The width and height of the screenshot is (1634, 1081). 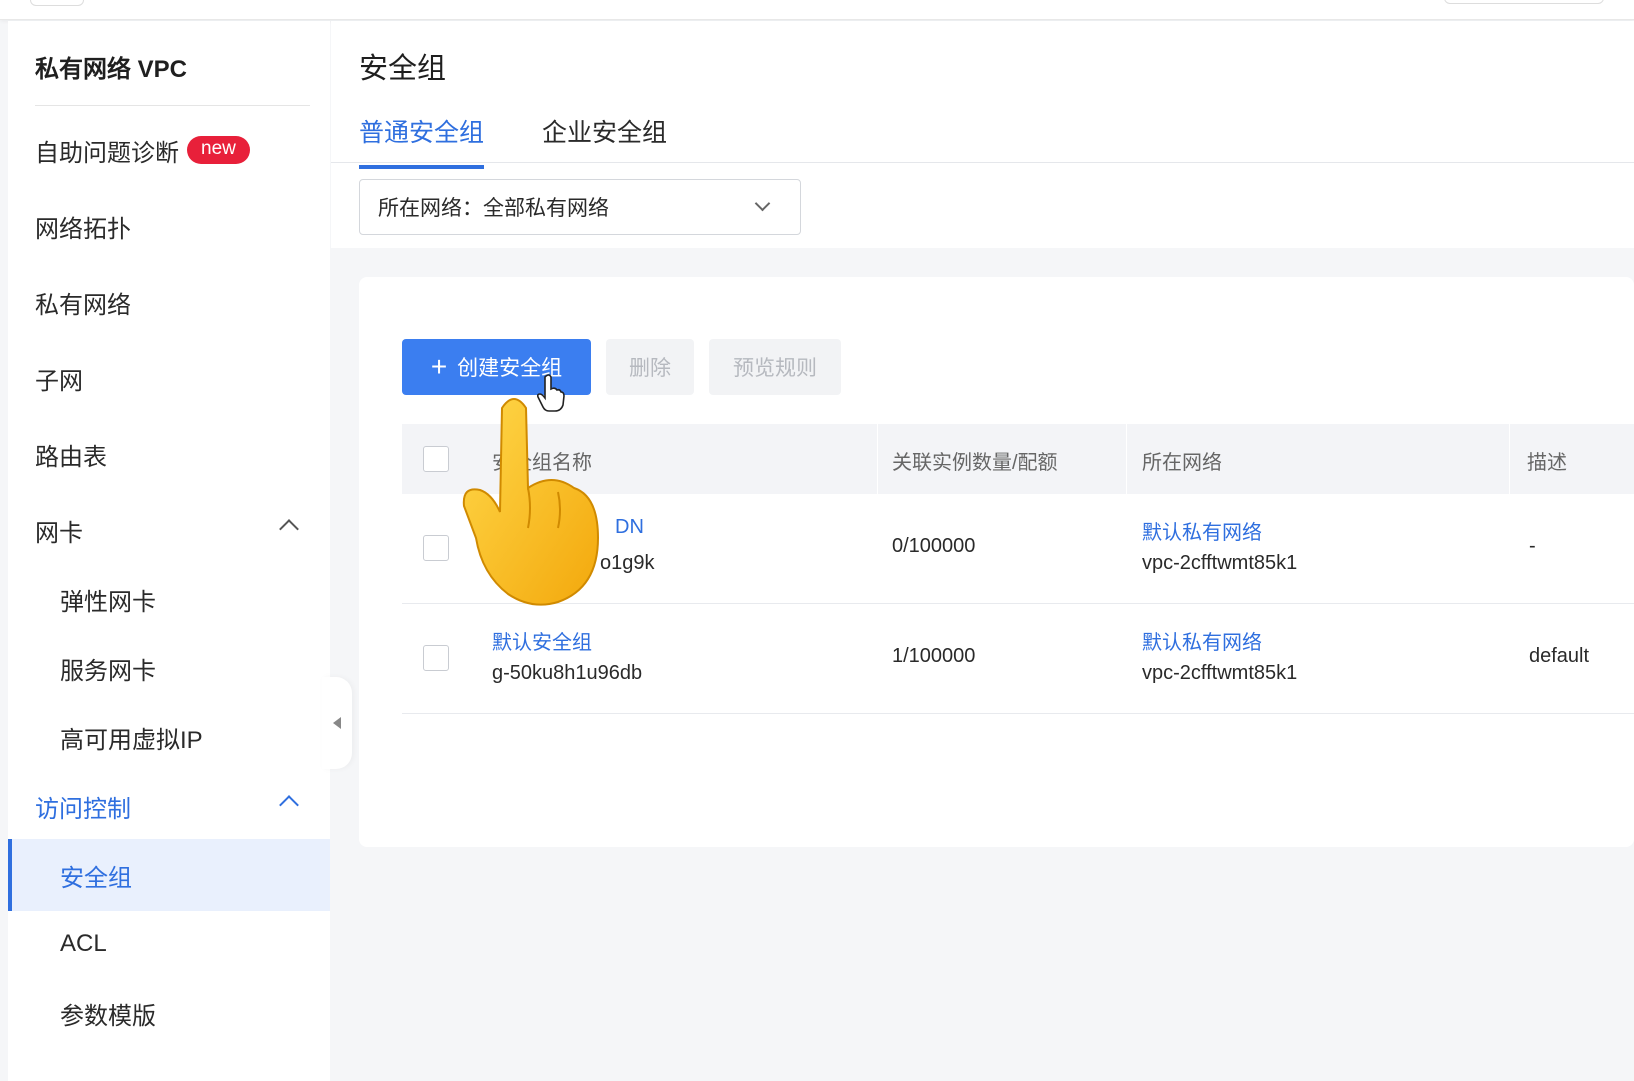 I want to click on sidebar-item-label: 网卡, so click(x=59, y=533).